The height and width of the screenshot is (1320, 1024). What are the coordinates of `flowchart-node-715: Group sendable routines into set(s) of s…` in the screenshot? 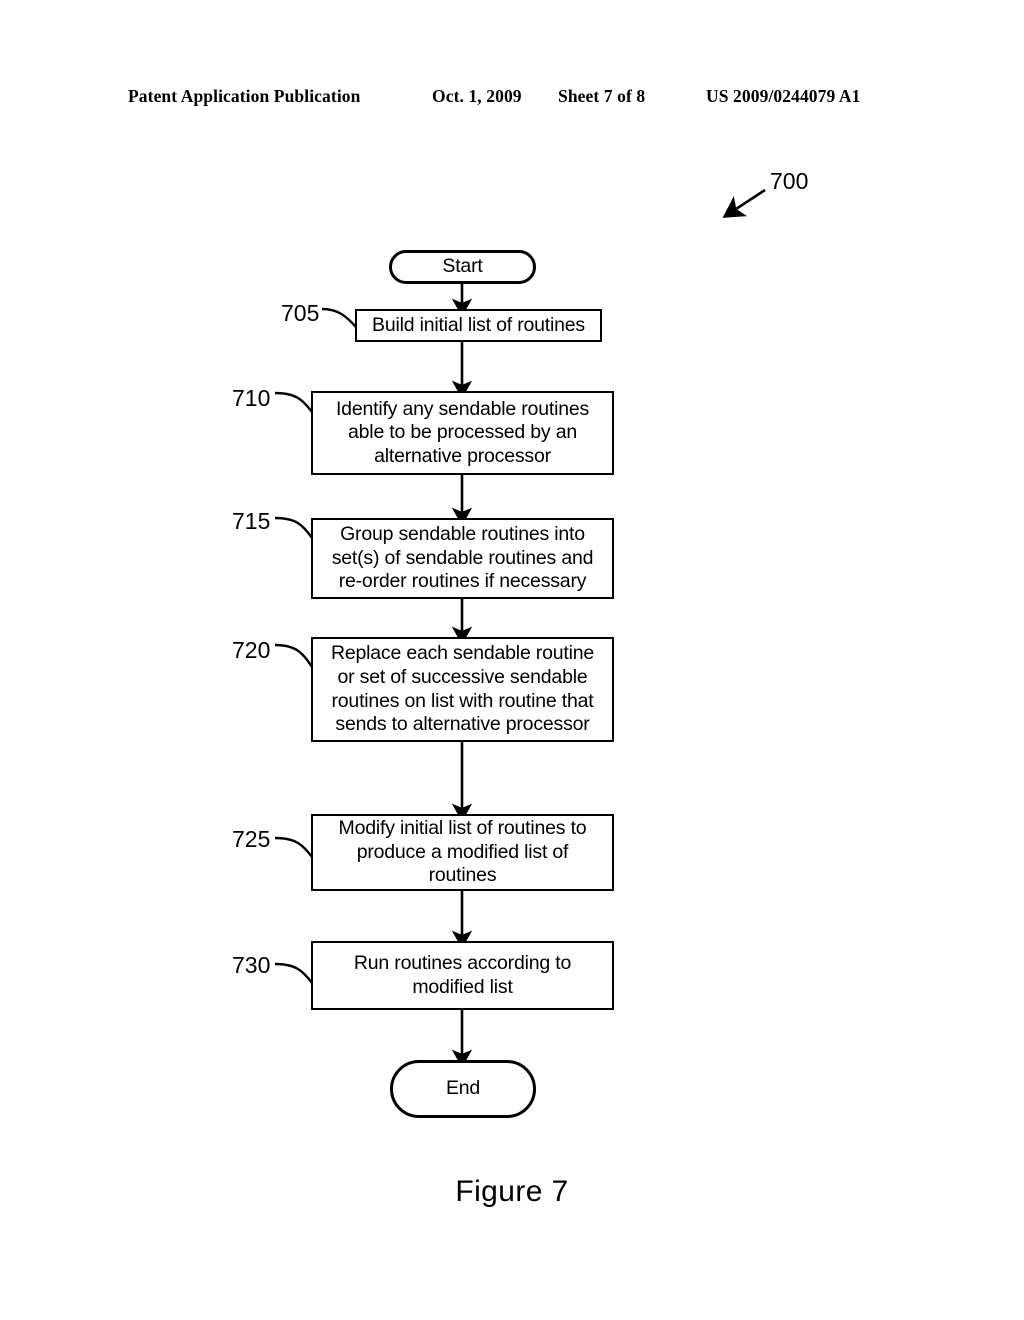 It's located at (462, 558).